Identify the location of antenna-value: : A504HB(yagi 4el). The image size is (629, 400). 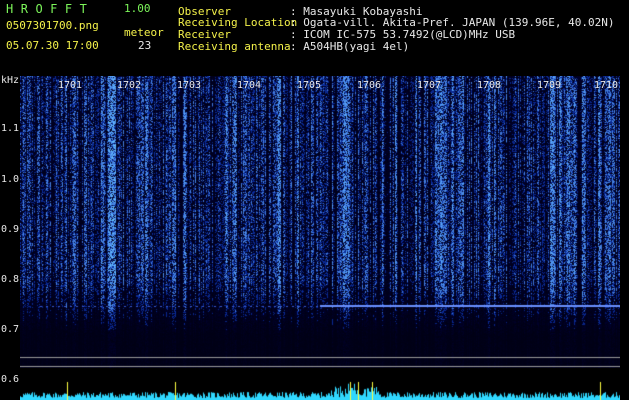
(350, 46).